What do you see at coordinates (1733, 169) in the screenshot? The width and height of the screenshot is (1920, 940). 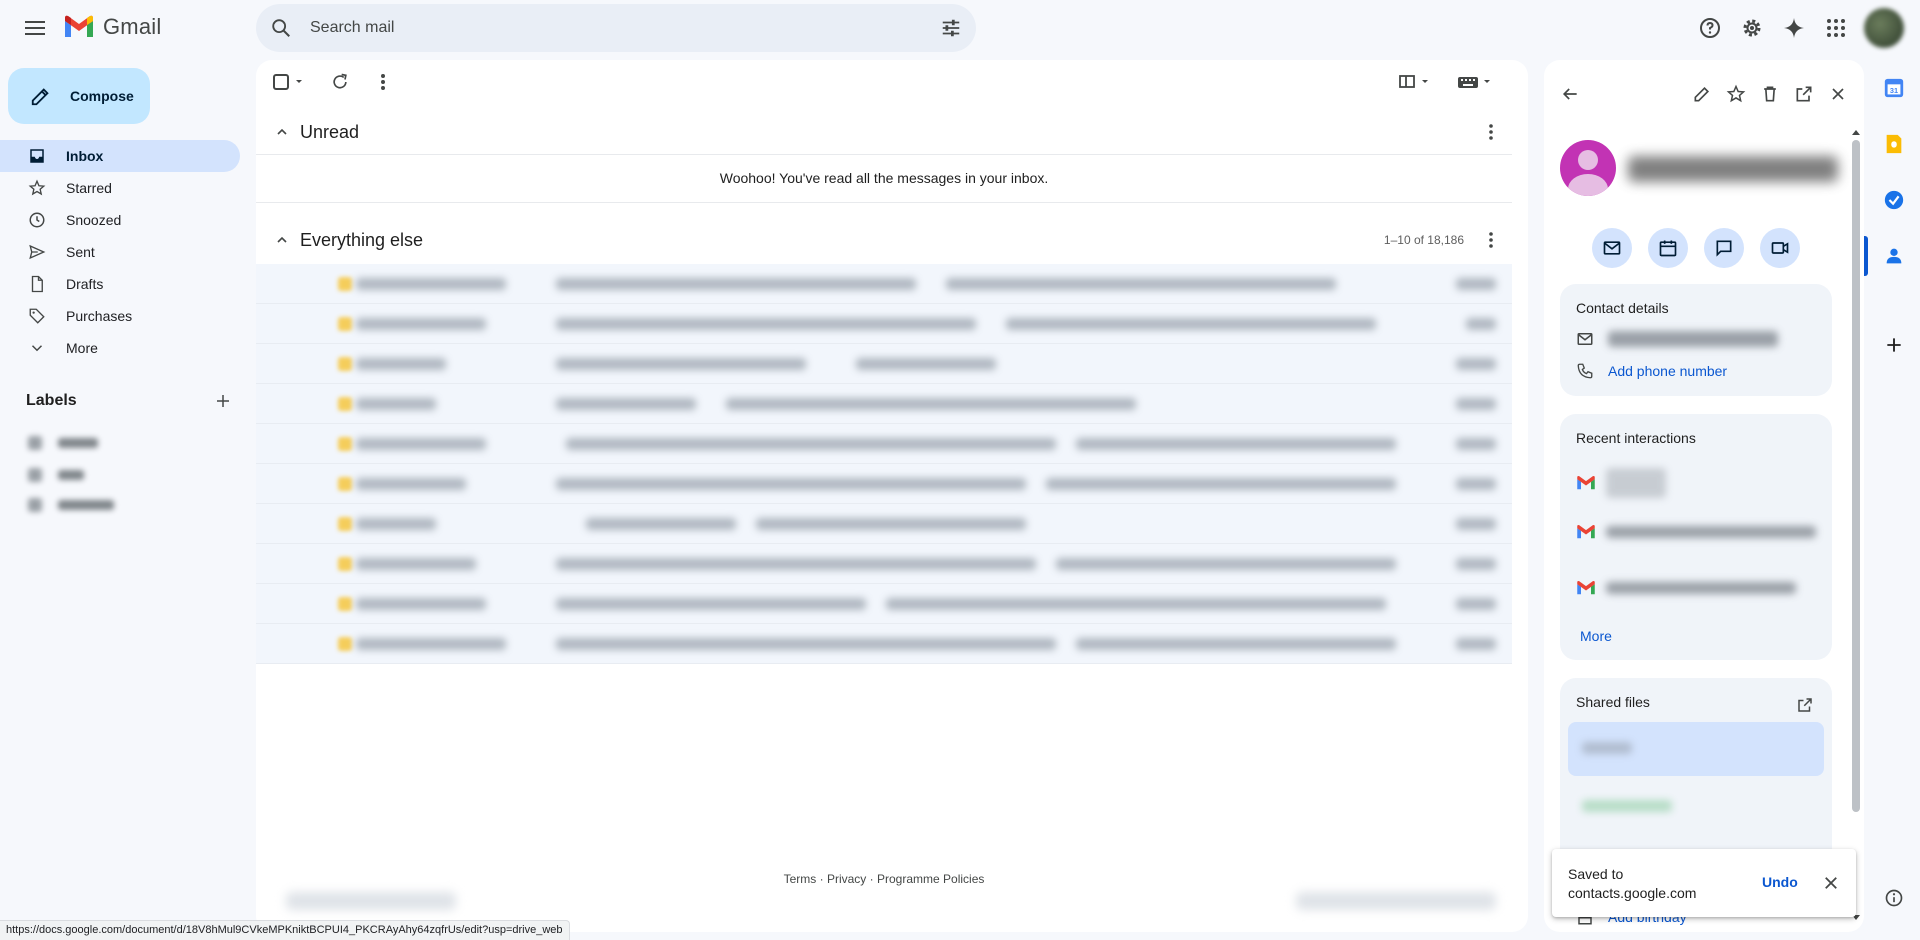 I see `contact-name-blurred` at bounding box center [1733, 169].